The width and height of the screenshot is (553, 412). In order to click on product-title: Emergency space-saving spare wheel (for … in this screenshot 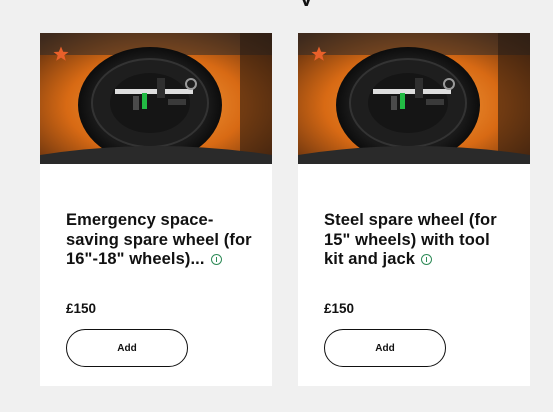, I will do `click(161, 240)`.